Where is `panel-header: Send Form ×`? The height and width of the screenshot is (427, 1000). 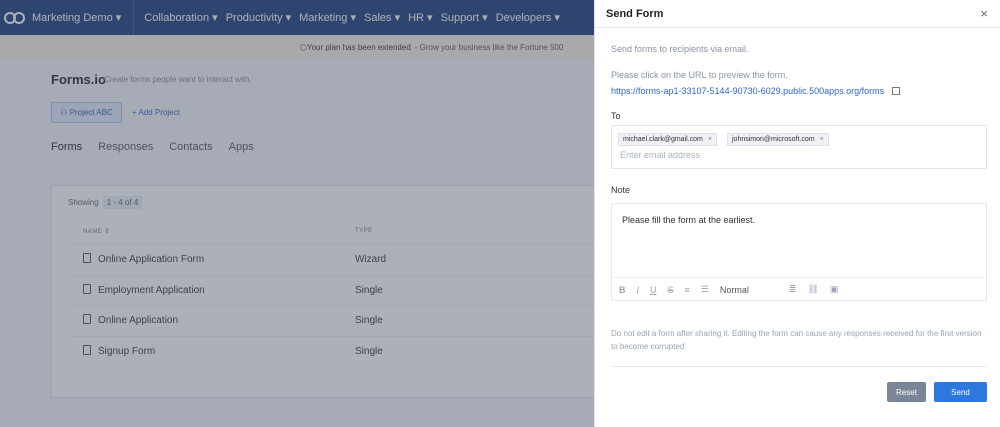 panel-header: Send Form × is located at coordinates (797, 14).